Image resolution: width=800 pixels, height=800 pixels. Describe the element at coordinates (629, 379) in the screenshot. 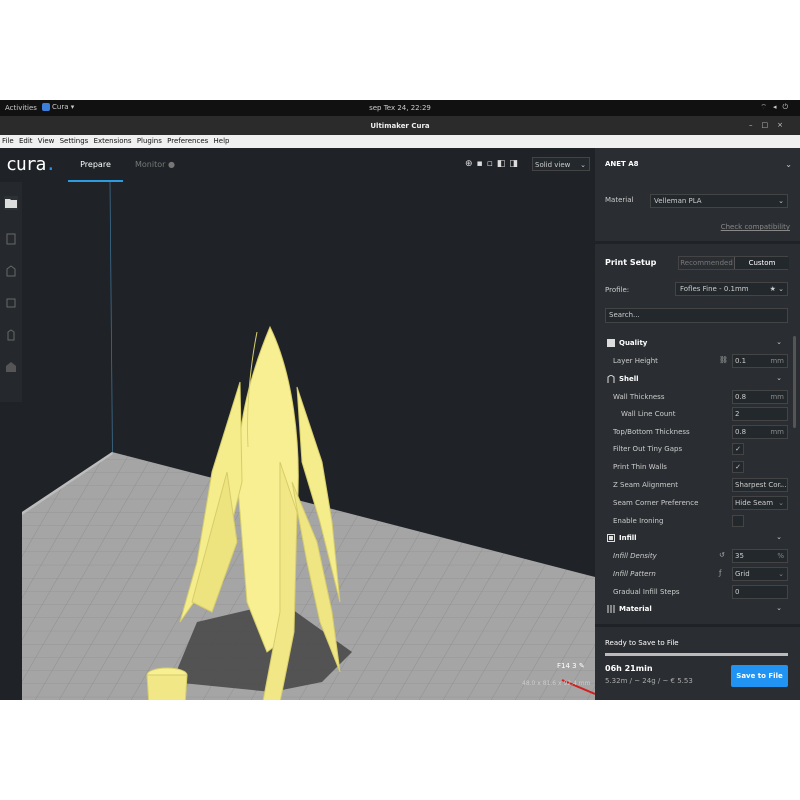

I see `category-label: Shell` at that location.